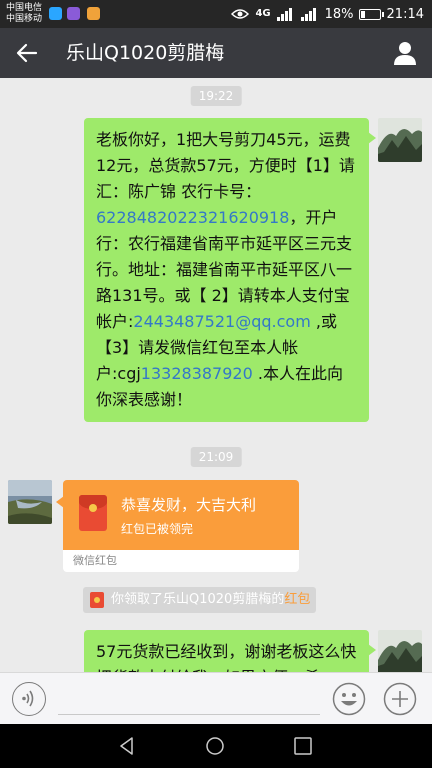 This screenshot has width=432, height=768. Describe the element at coordinates (97, 600) in the screenshot. I see `red-packet-small-icon` at that location.